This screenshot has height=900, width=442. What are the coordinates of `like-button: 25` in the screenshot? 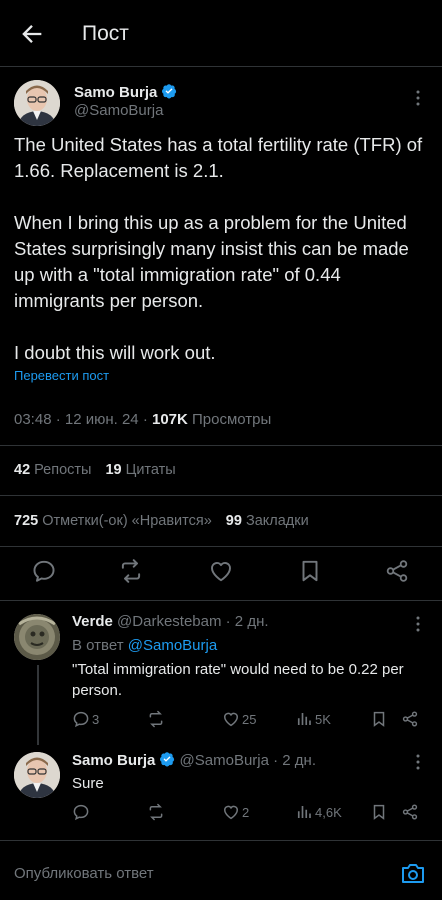 It's located at (239, 719).